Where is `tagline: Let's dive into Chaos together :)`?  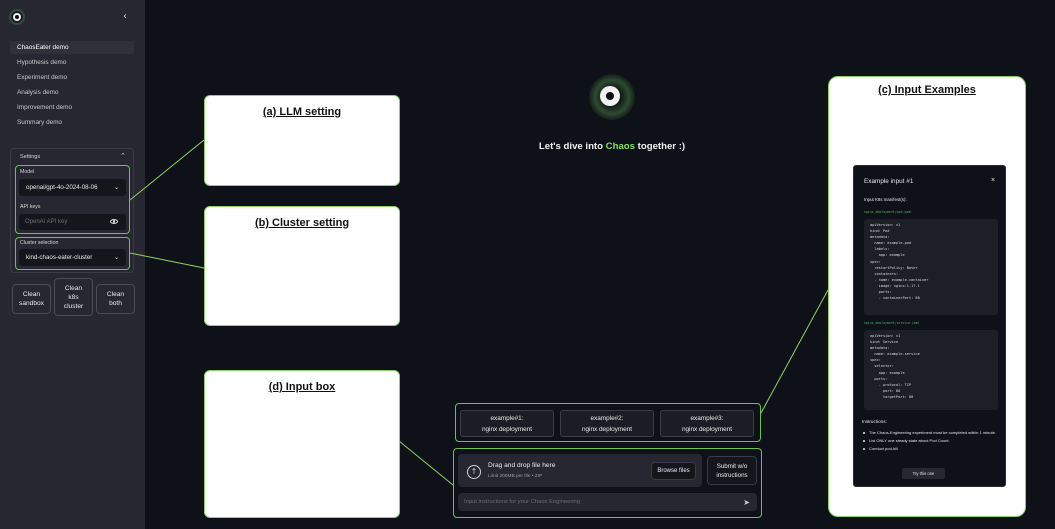 tagline: Let's dive into Chaos together :) is located at coordinates (527, 146).